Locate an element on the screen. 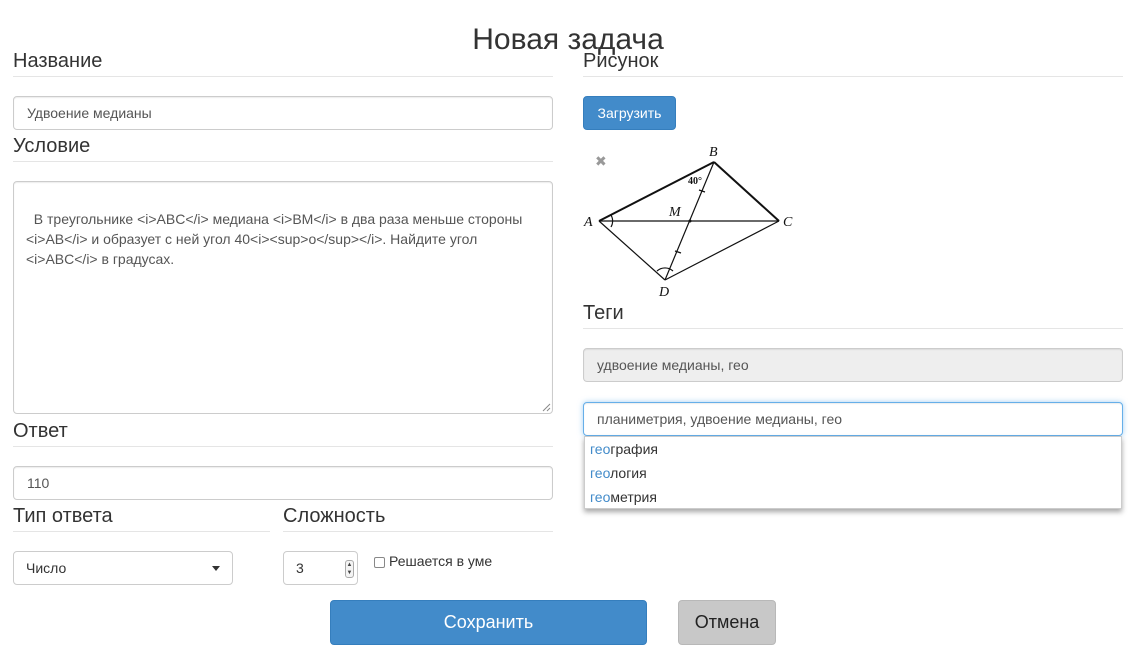 The image size is (1136, 655). segment-cd is located at coordinates (722, 250).